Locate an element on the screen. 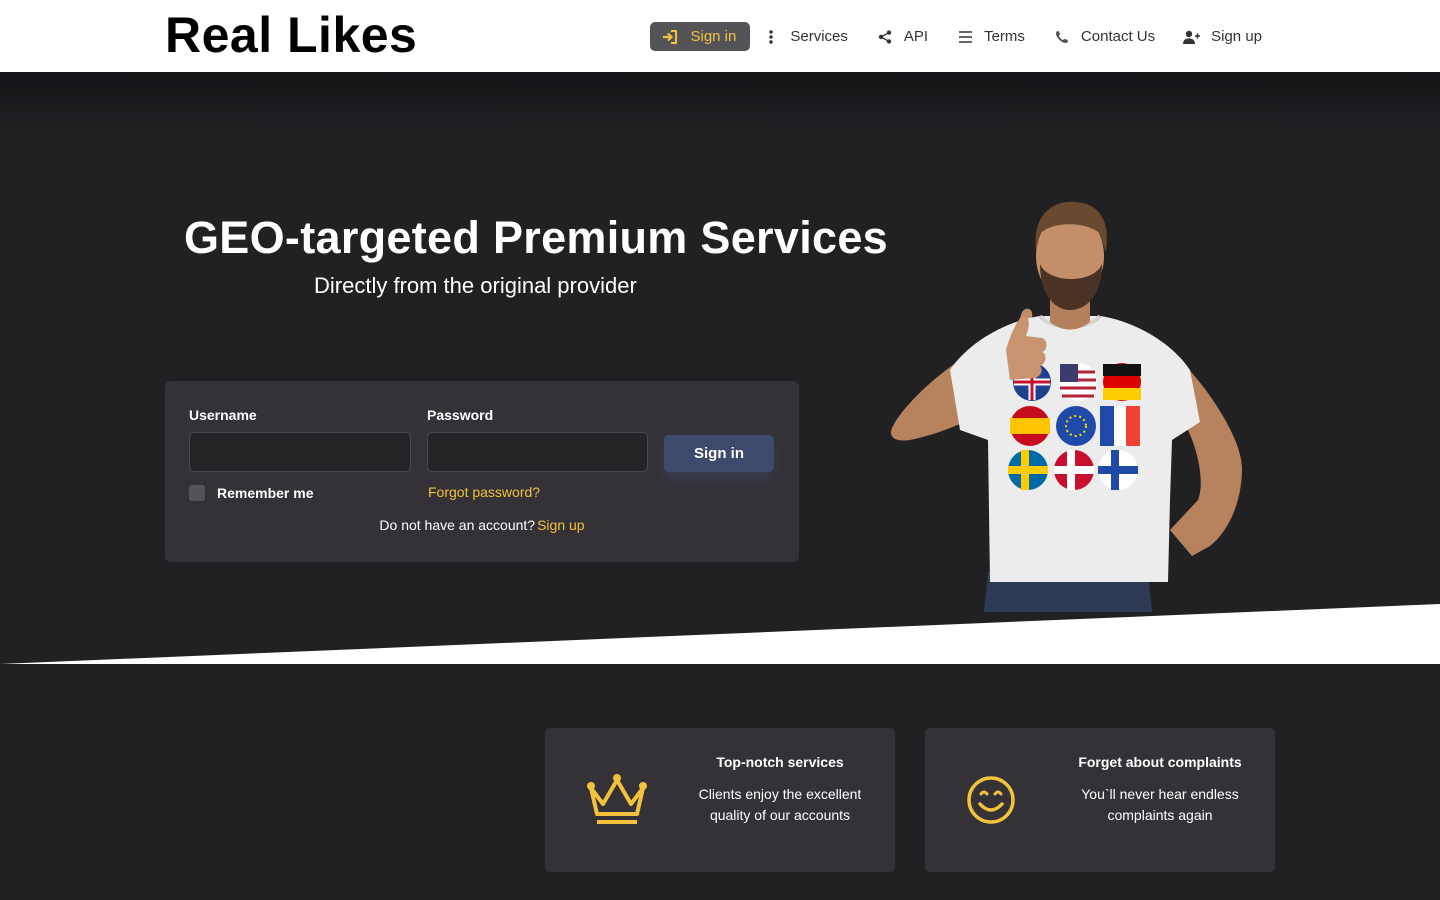 The width and height of the screenshot is (1440, 900). password-input is located at coordinates (537, 452).